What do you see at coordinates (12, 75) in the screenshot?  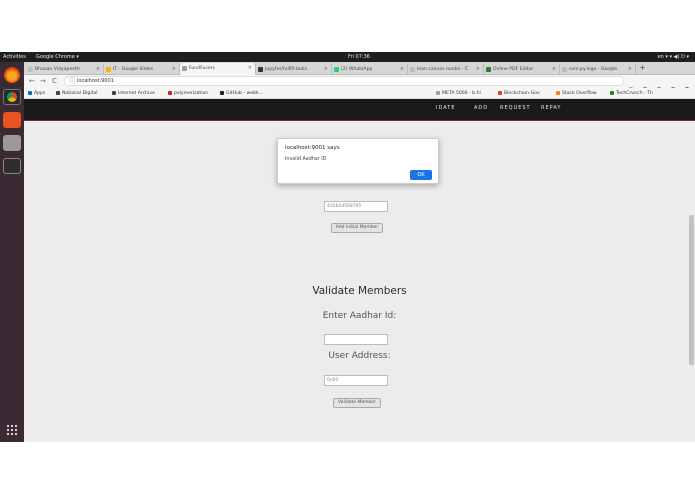 I see `firefox-icon` at bounding box center [12, 75].